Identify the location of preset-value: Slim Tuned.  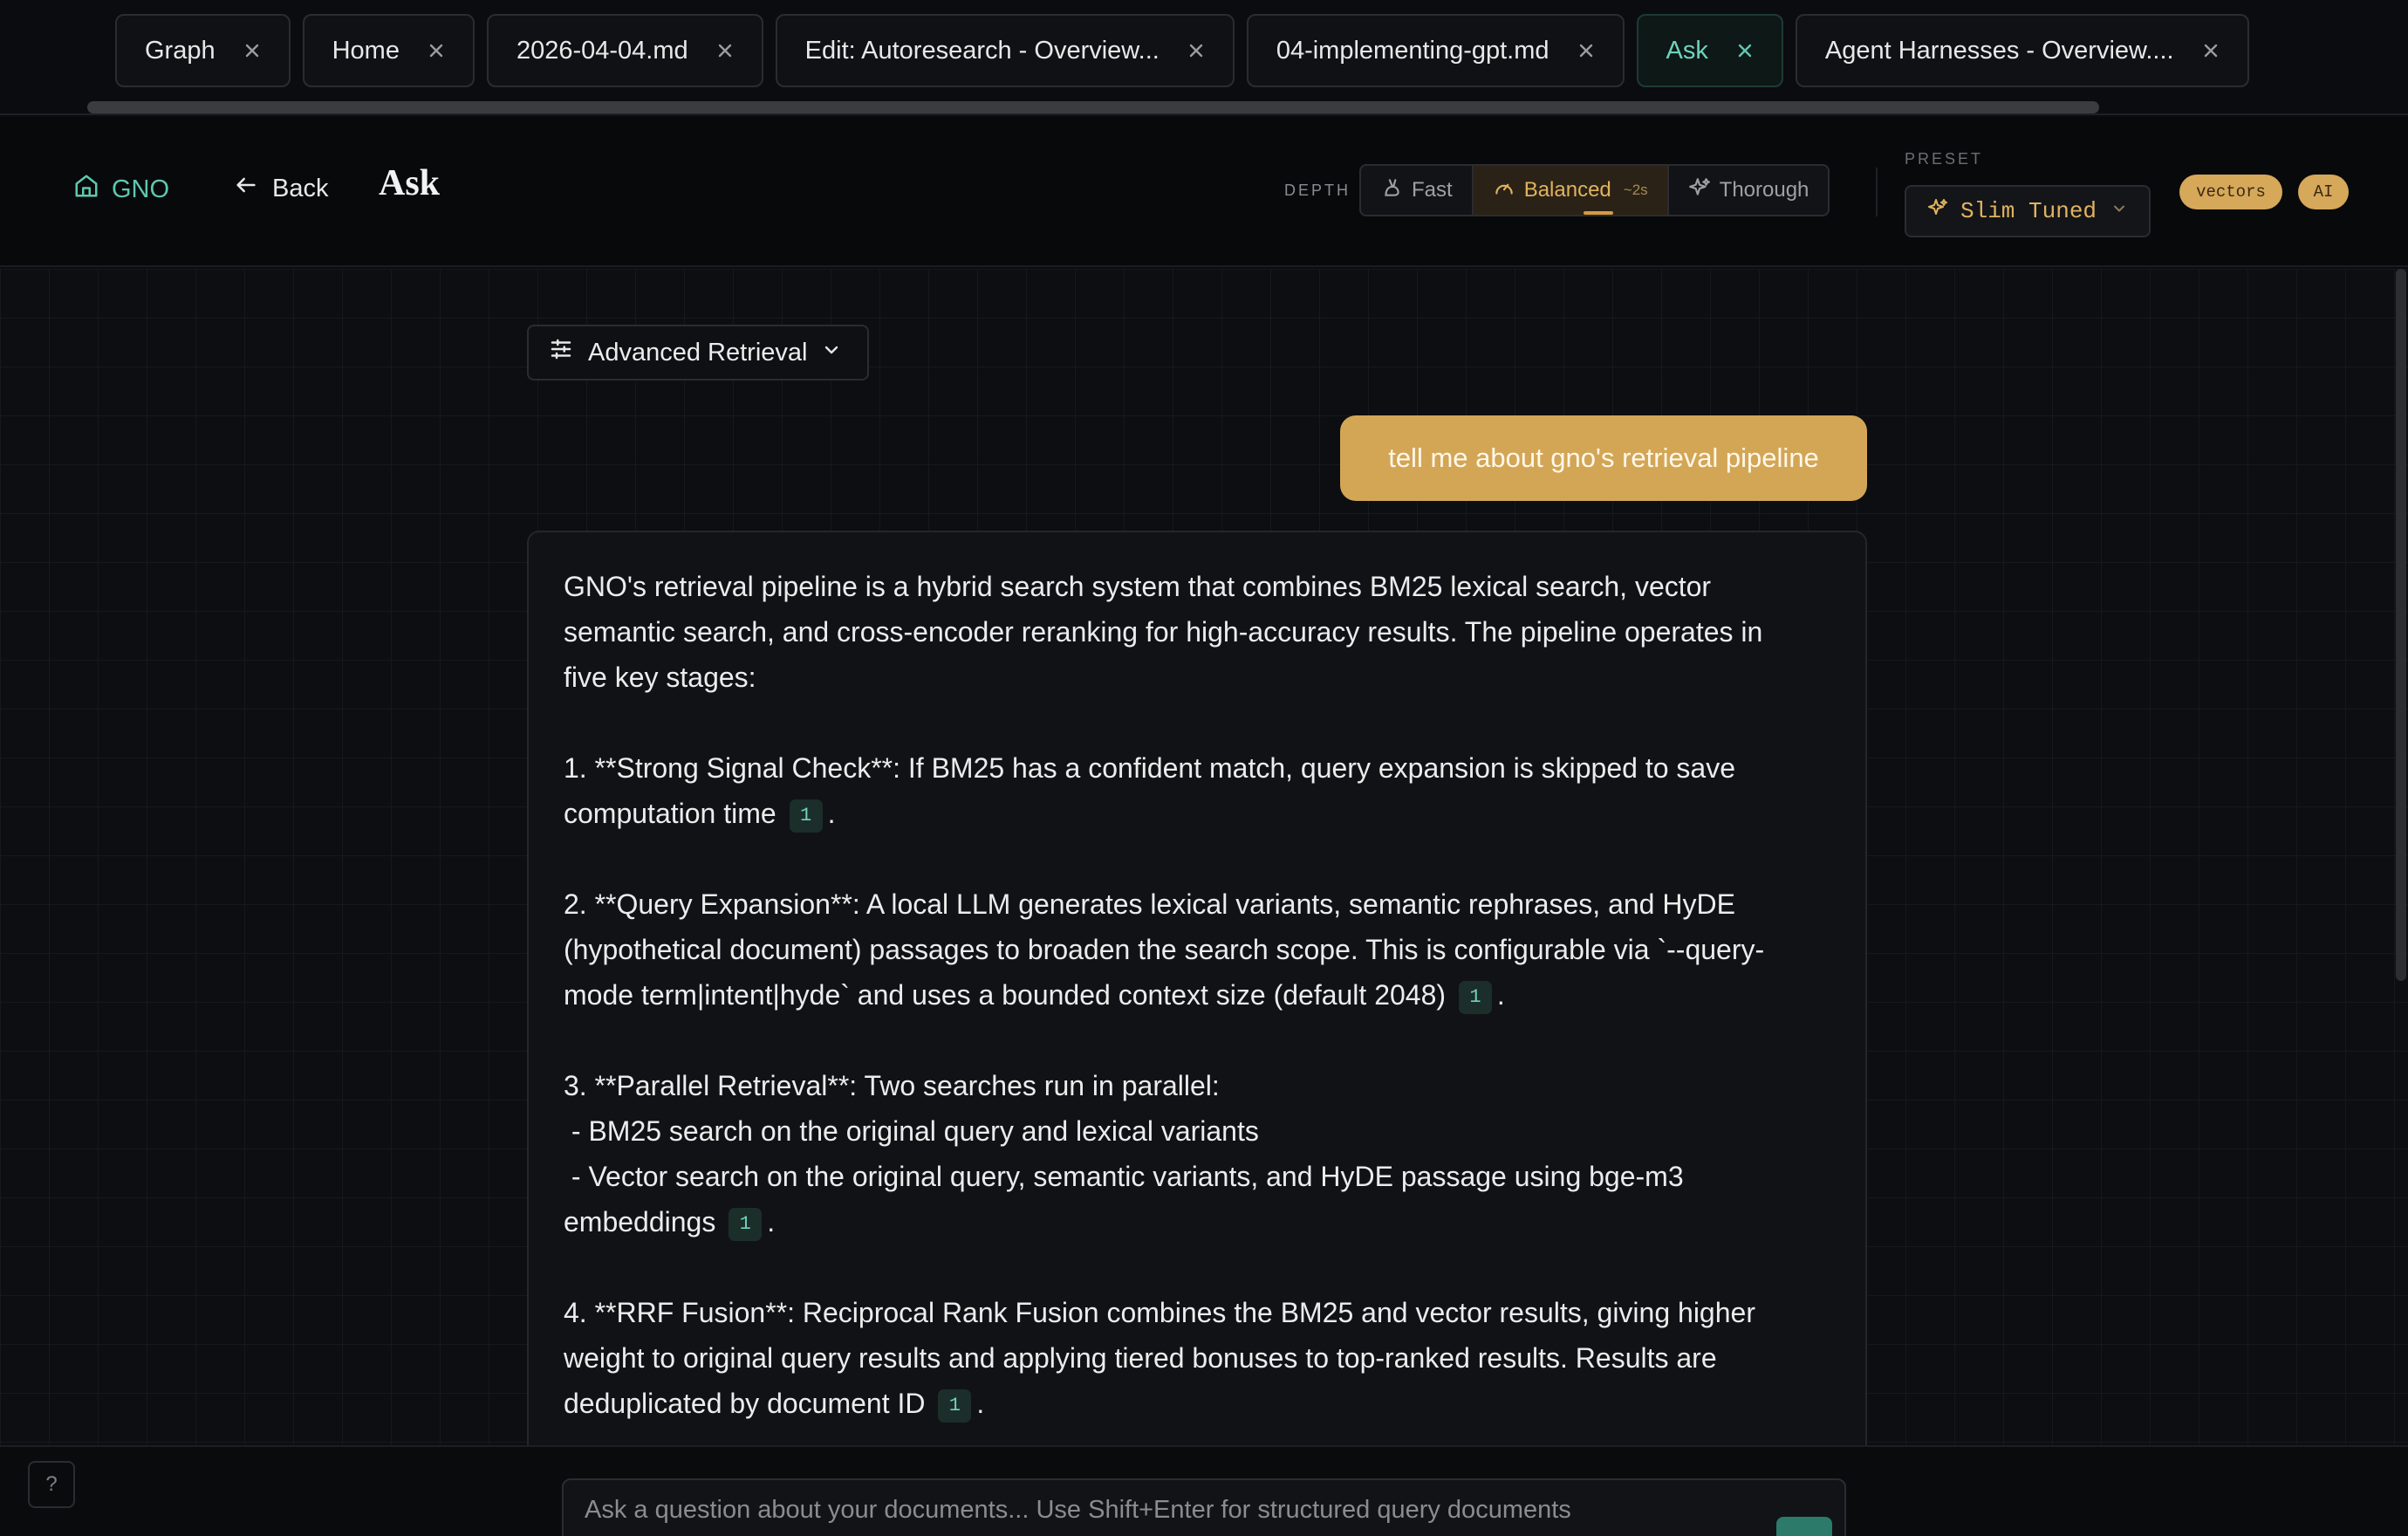
(2029, 211).